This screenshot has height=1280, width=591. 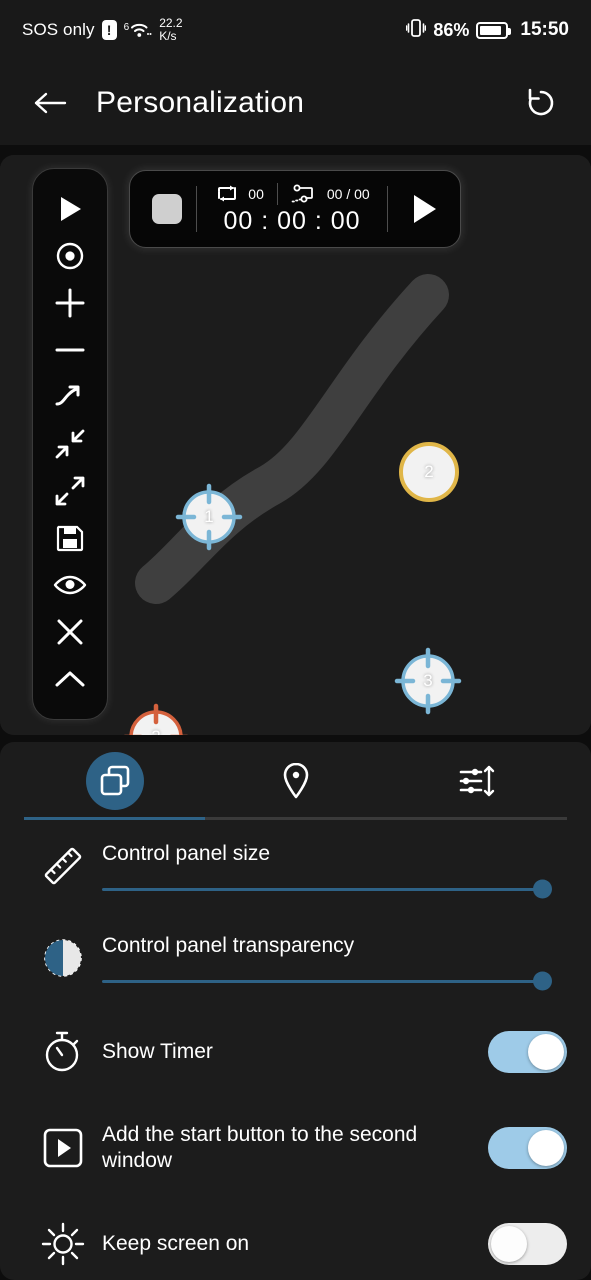 What do you see at coordinates (138, 30) in the screenshot?
I see `wifi-icon: 6` at bounding box center [138, 30].